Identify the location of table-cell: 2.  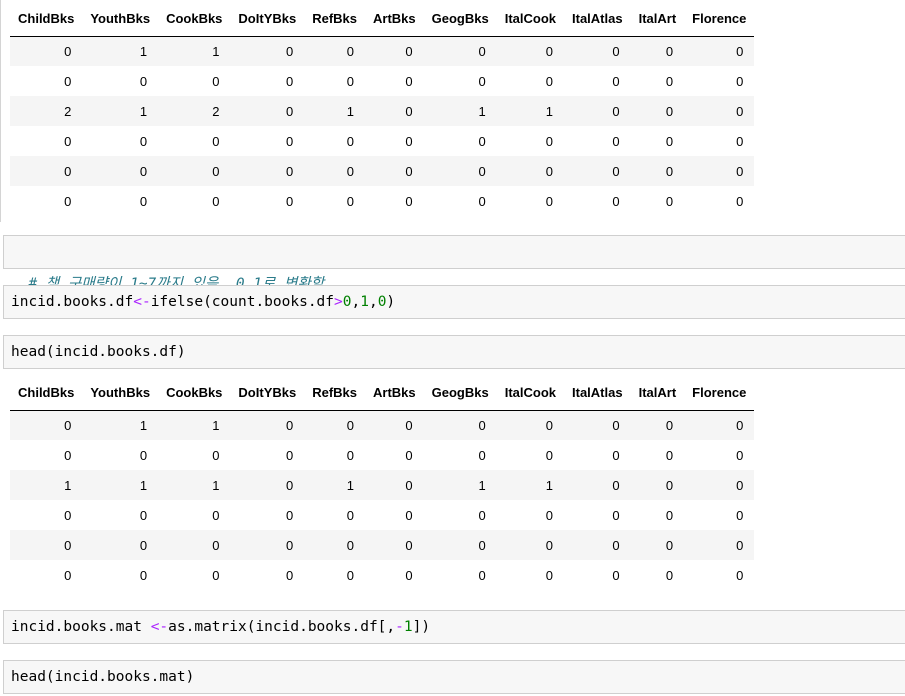
(46, 111).